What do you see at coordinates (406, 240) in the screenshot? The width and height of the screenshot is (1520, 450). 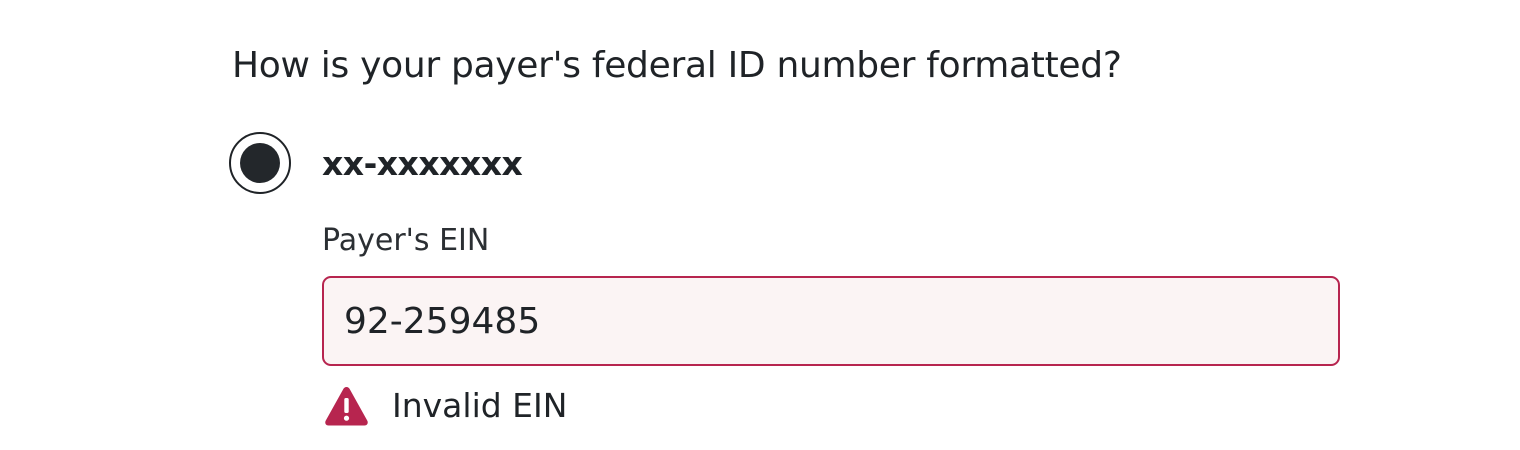 I see `ein-field-label: Payer's EIN` at bounding box center [406, 240].